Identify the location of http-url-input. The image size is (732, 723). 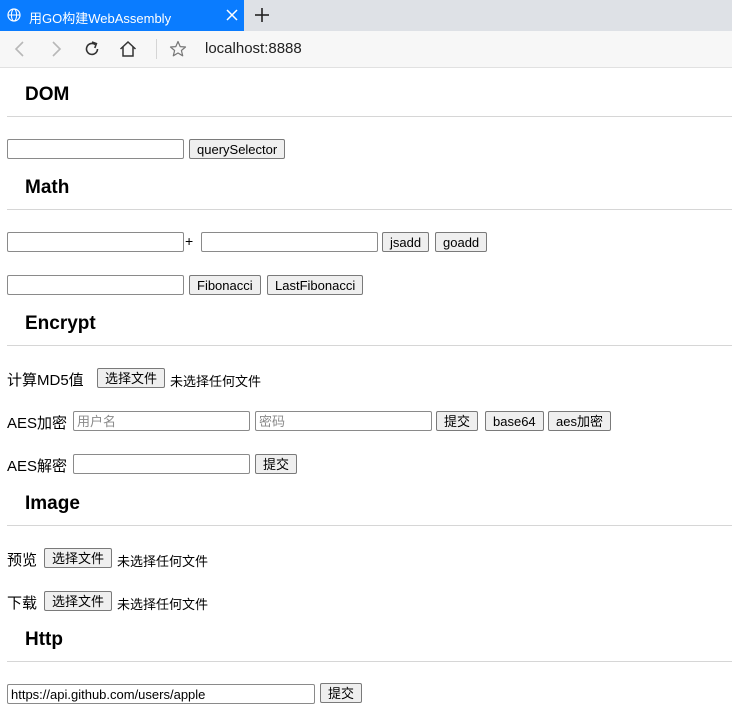
(161, 694).